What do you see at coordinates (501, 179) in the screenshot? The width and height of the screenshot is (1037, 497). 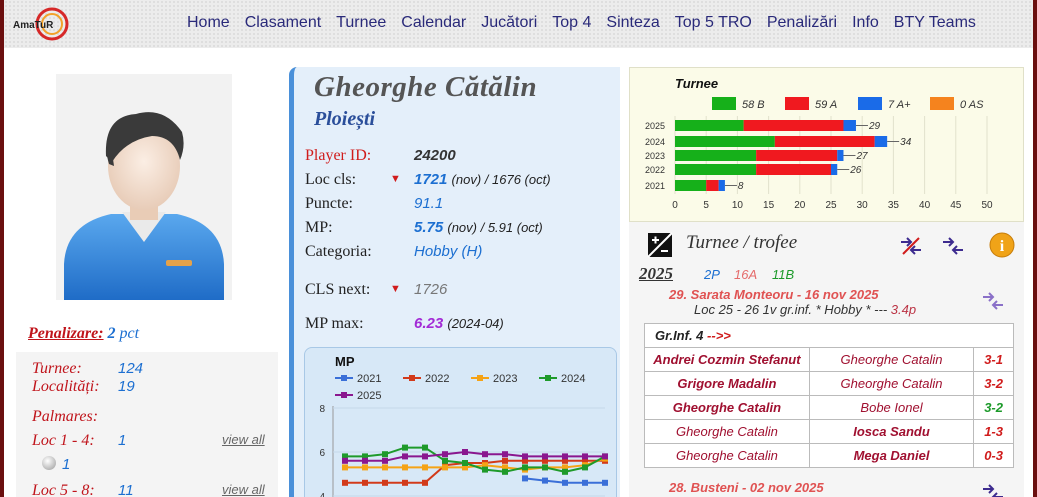 I see `loc-cls-note: (nov) / 1676 (oct)` at bounding box center [501, 179].